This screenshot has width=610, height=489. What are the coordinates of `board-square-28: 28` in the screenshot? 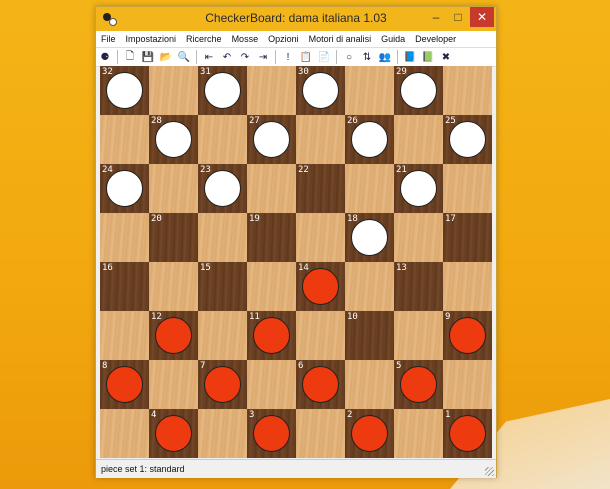 It's located at (173, 139).